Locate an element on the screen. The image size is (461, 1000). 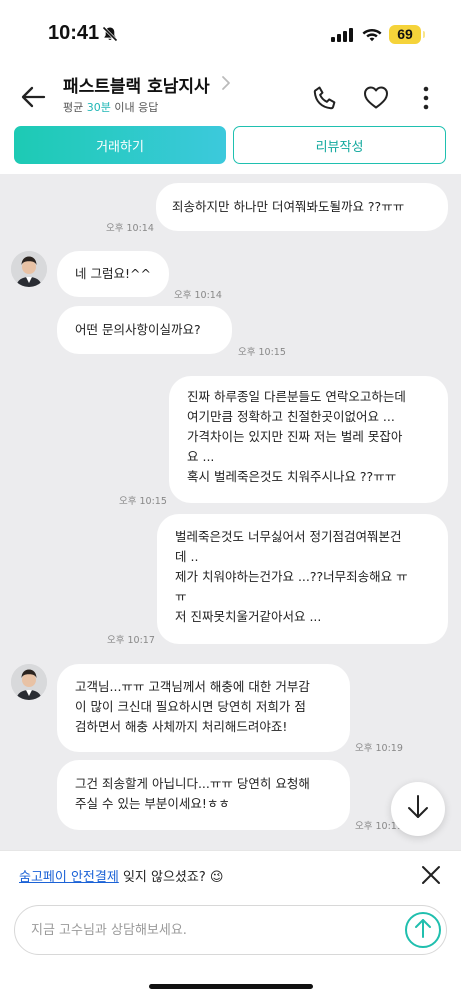
chevron-right-icon is located at coordinates (226, 85).